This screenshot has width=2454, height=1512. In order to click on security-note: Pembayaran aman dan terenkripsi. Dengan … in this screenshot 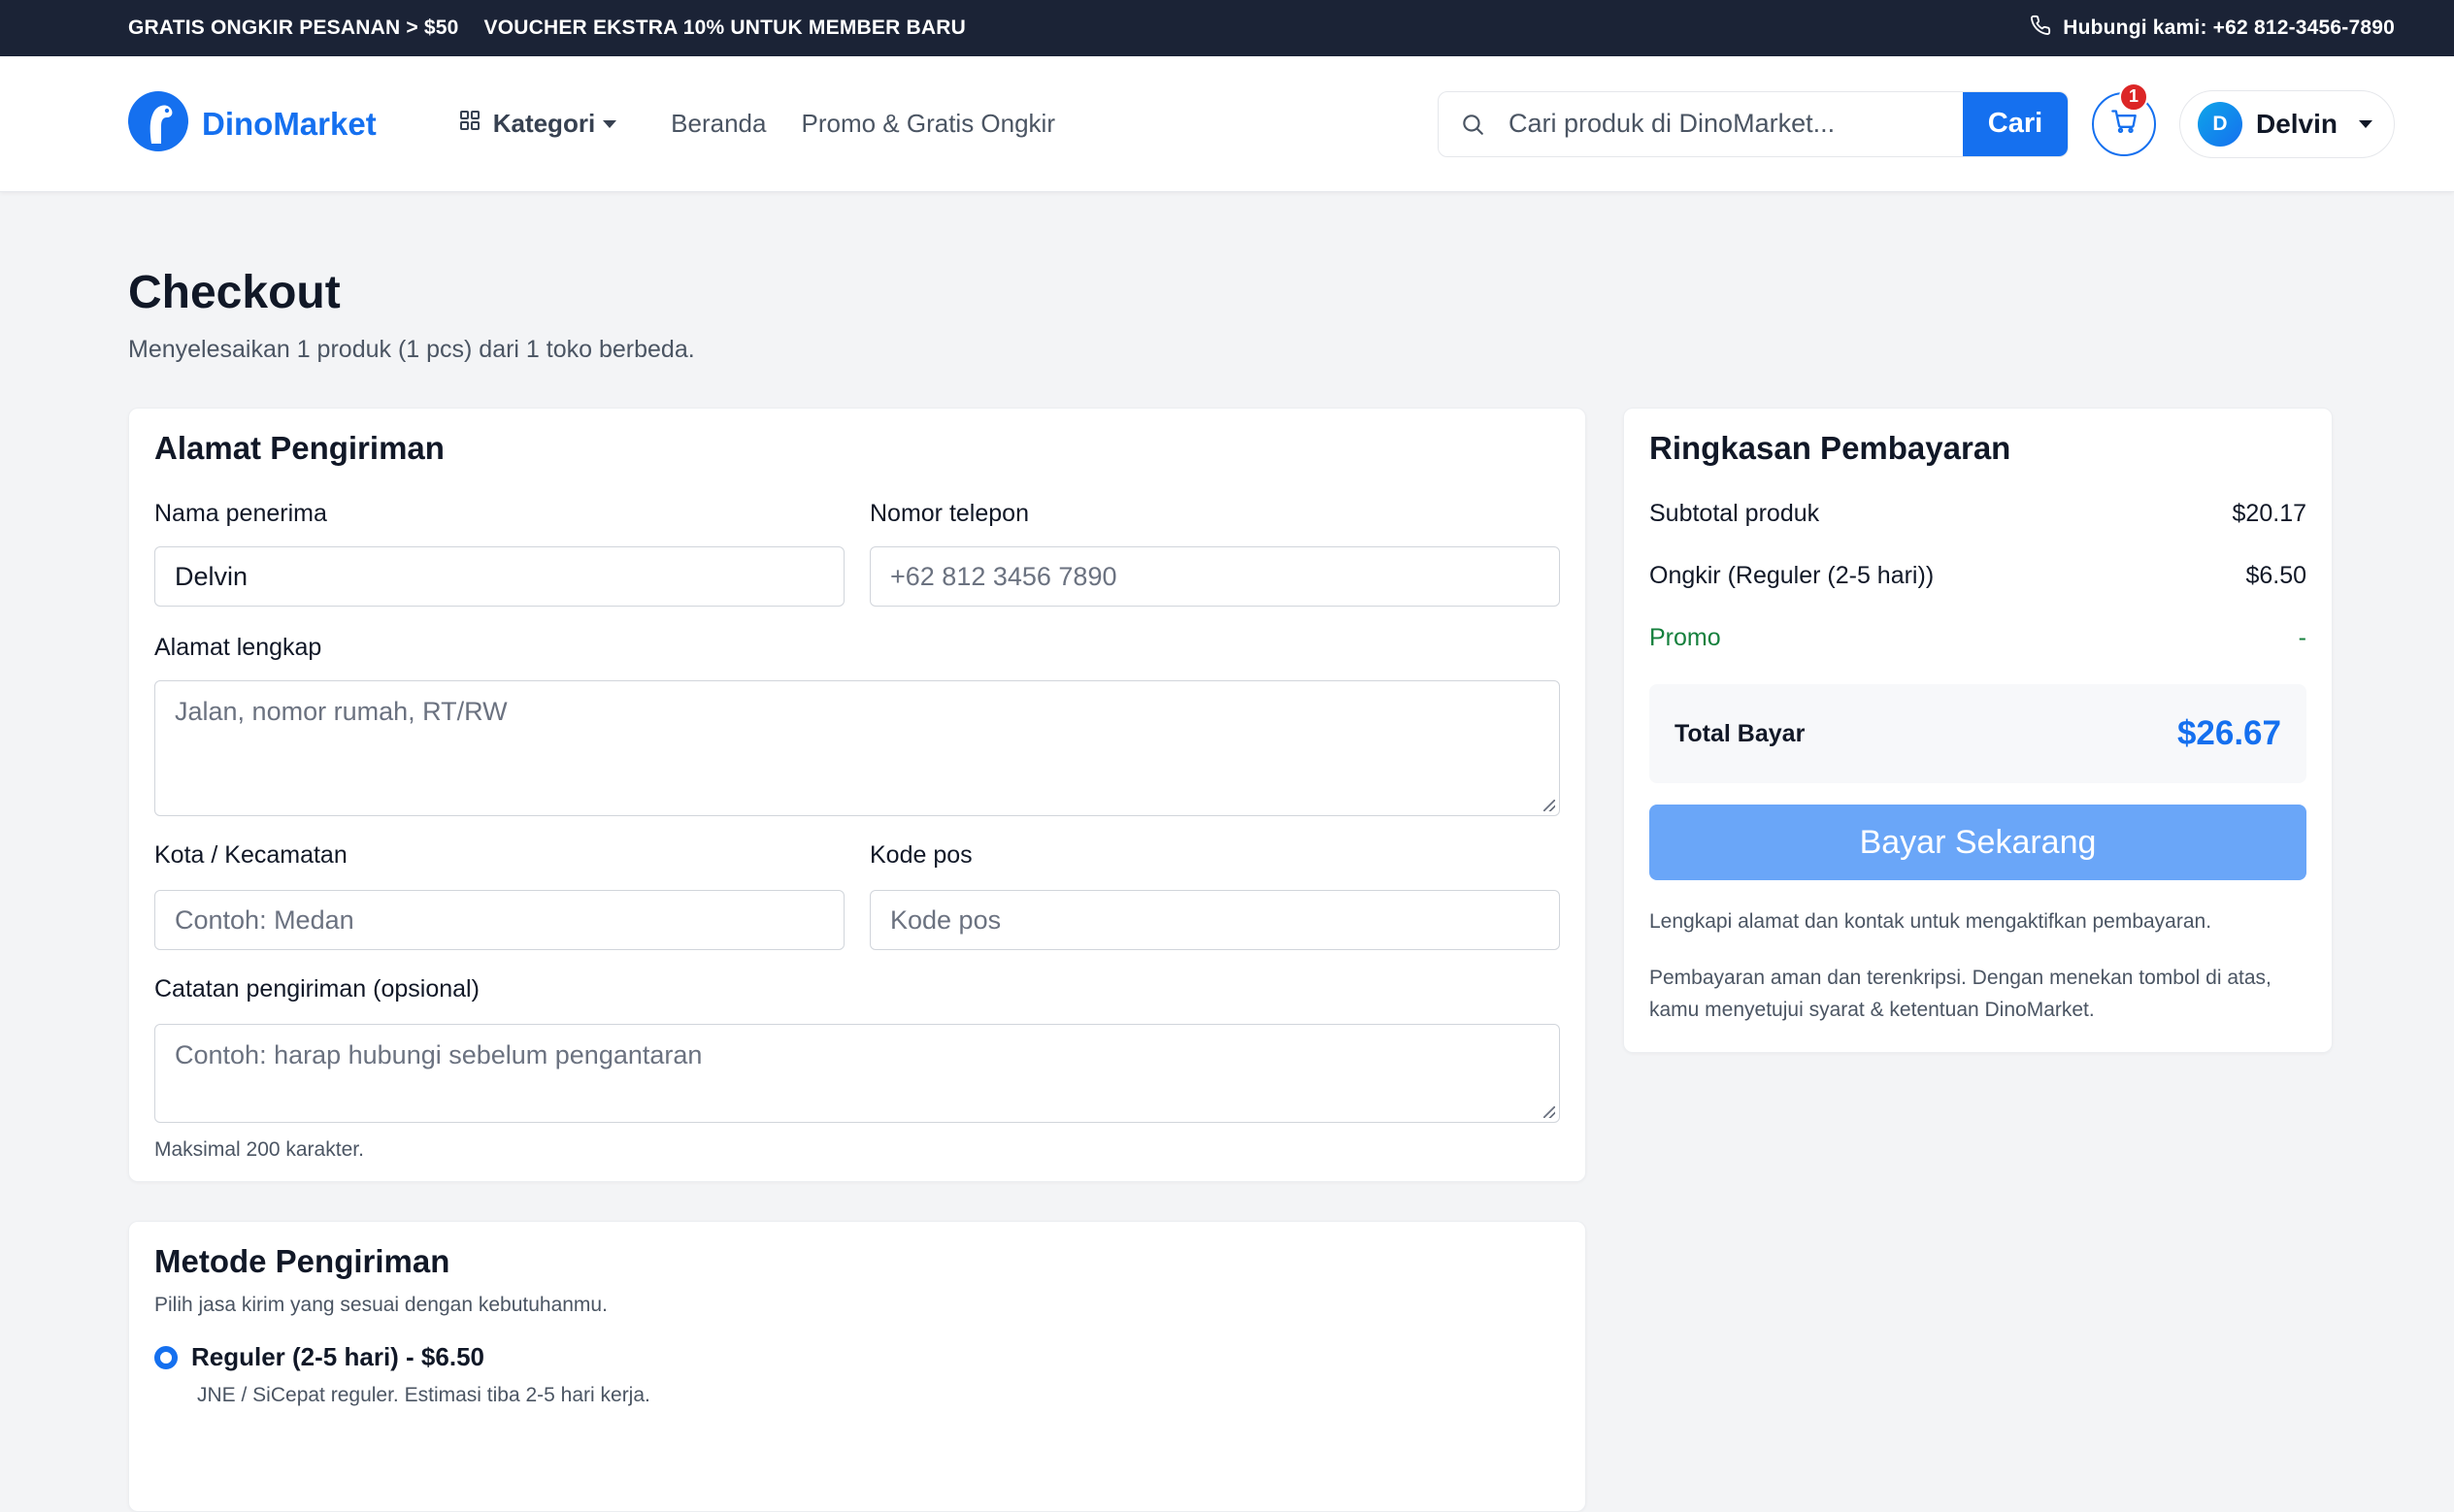, I will do `click(1960, 994)`.